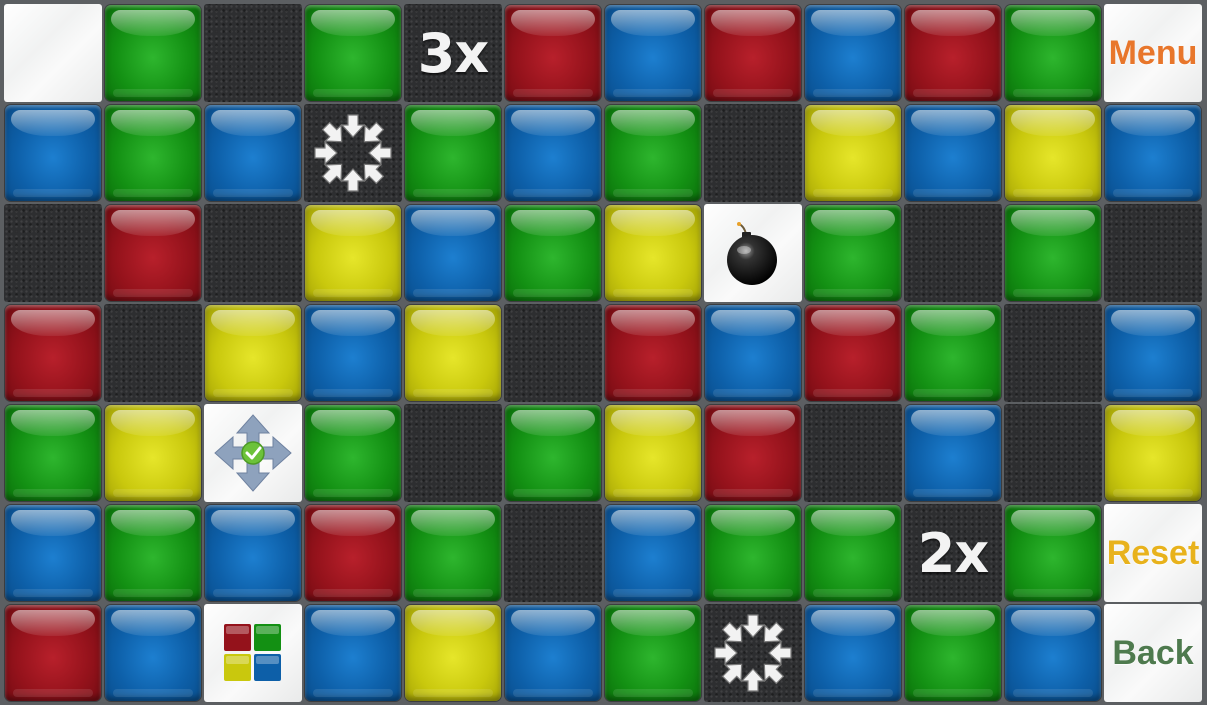 The width and height of the screenshot is (1207, 705). I want to click on reset-label: Reset, so click(1153, 552).